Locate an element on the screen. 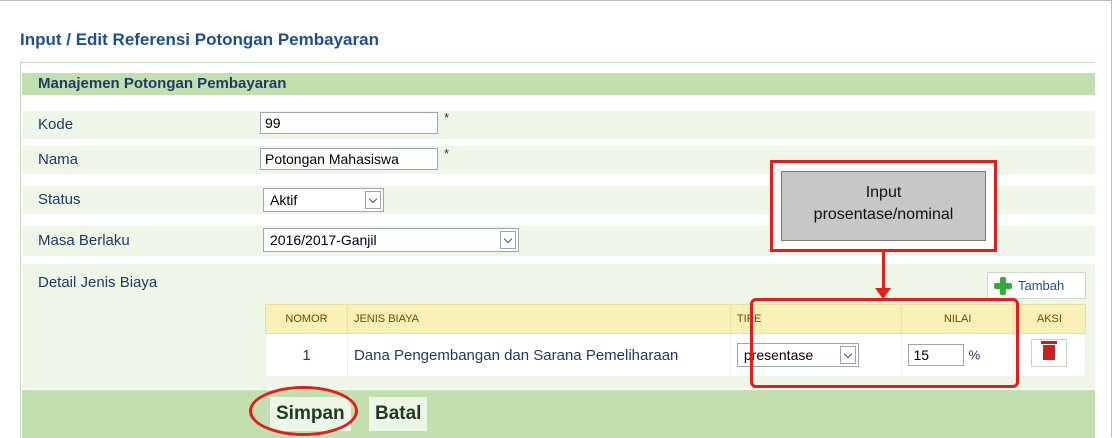 This screenshot has width=1113, height=438. form-footer is located at coordinates (558, 414).